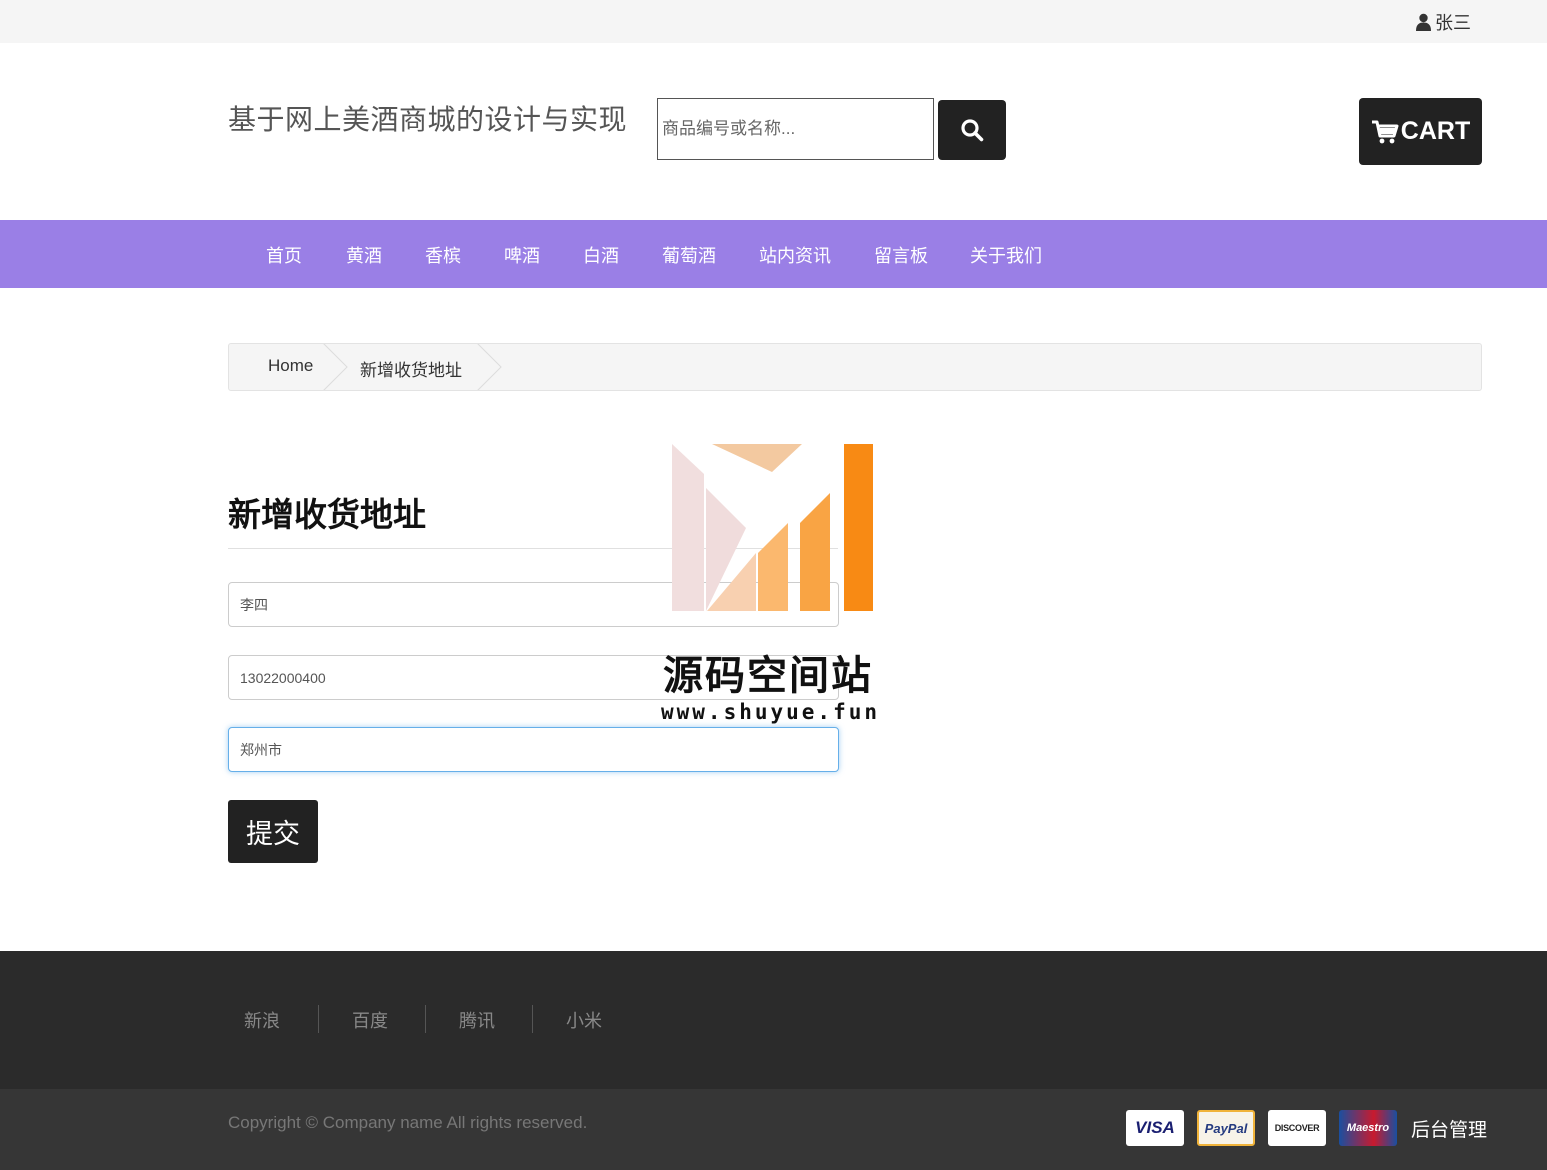 The image size is (1547, 1170). What do you see at coordinates (427, 118) in the screenshot?
I see `site-title: 基于网上美酒商城的设计与实现` at bounding box center [427, 118].